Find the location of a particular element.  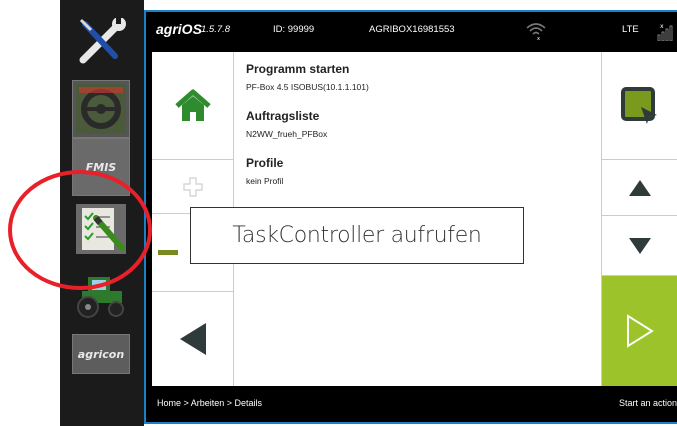

settings-tools-button is located at coordinates (101, 42).